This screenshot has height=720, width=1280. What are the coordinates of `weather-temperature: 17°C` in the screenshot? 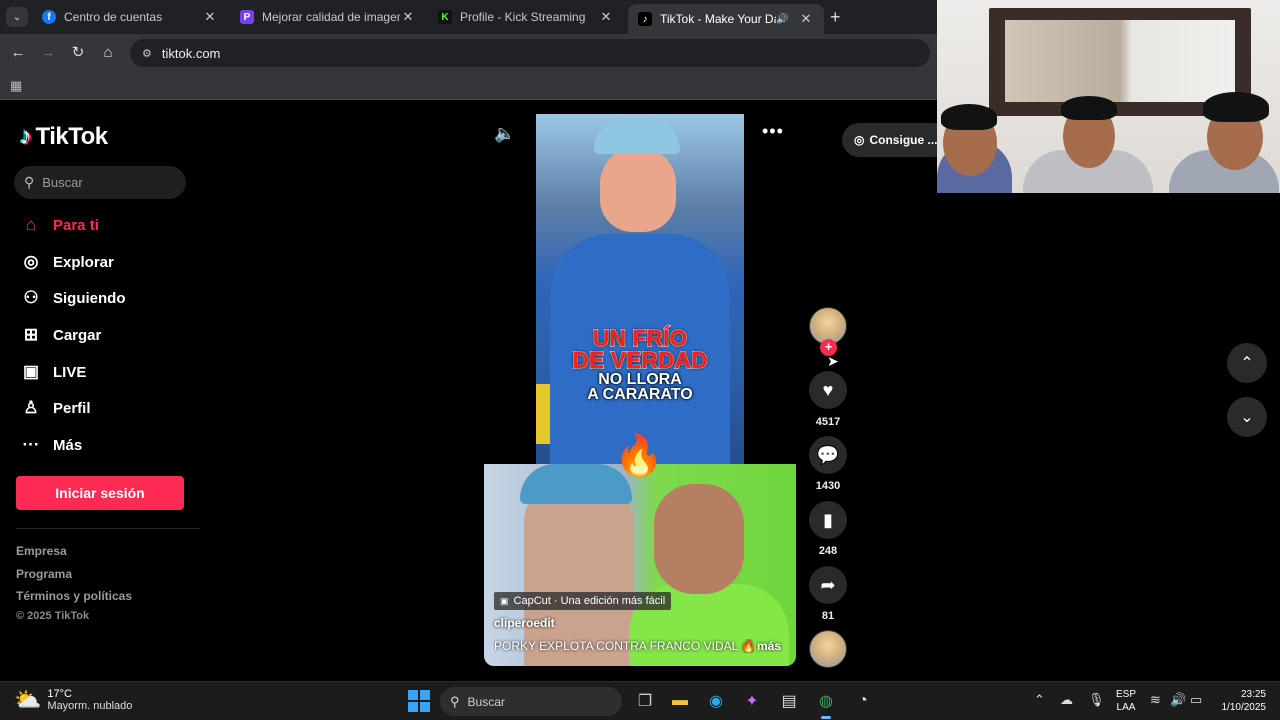 It's located at (59, 694).